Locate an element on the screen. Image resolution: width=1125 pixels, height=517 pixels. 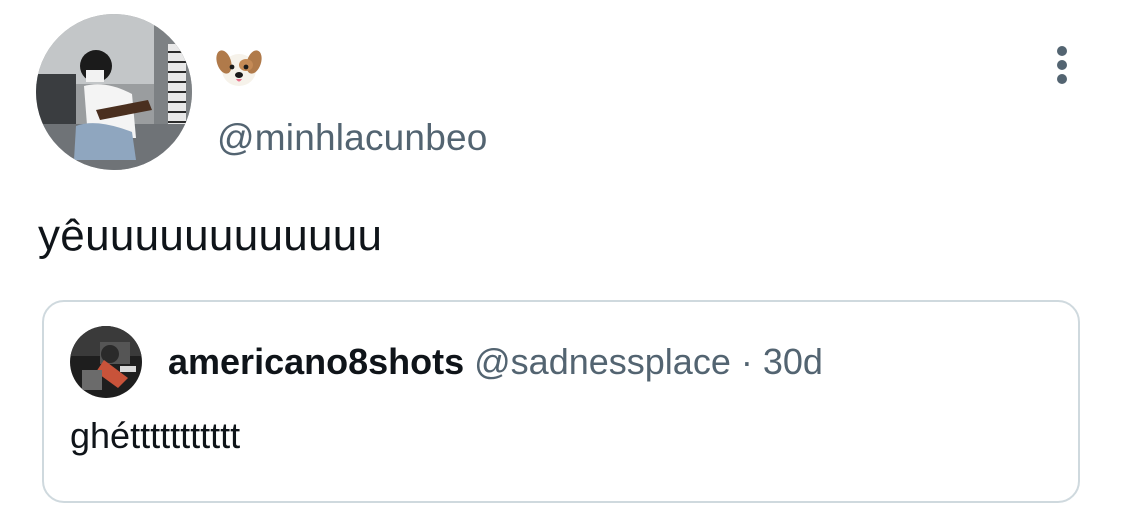
tweet-text: yêuuuuuuuuuuuu is located at coordinates (210, 235).